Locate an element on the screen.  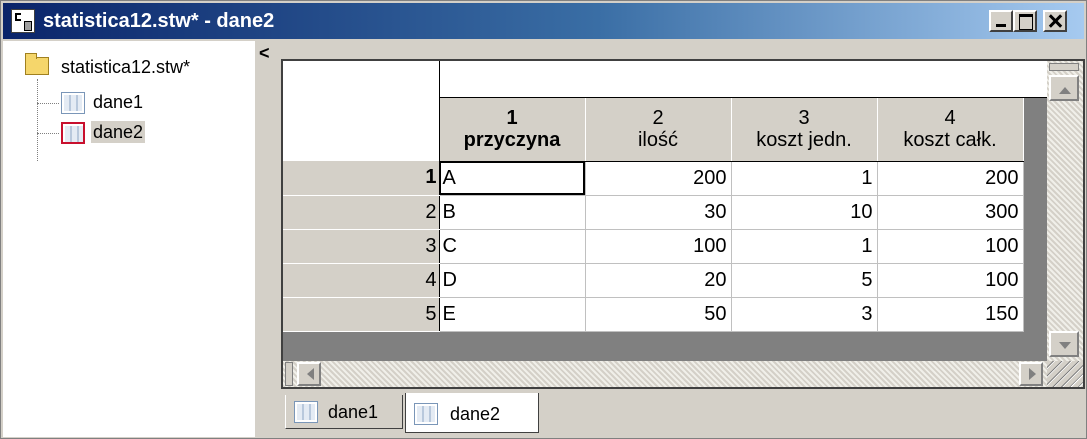
data-cell: A is located at coordinates (512, 178).